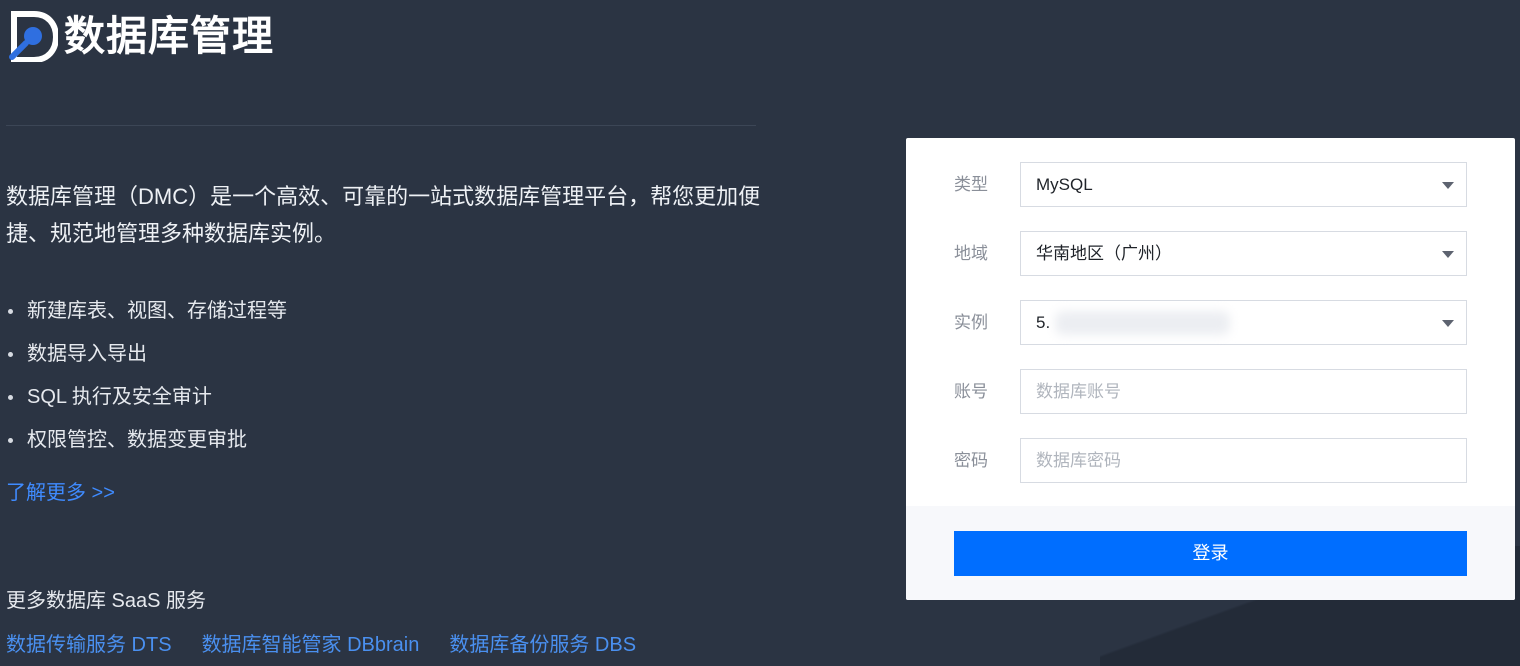  Describe the element at coordinates (971, 322) in the screenshot. I see `instance-label: 实例` at that location.